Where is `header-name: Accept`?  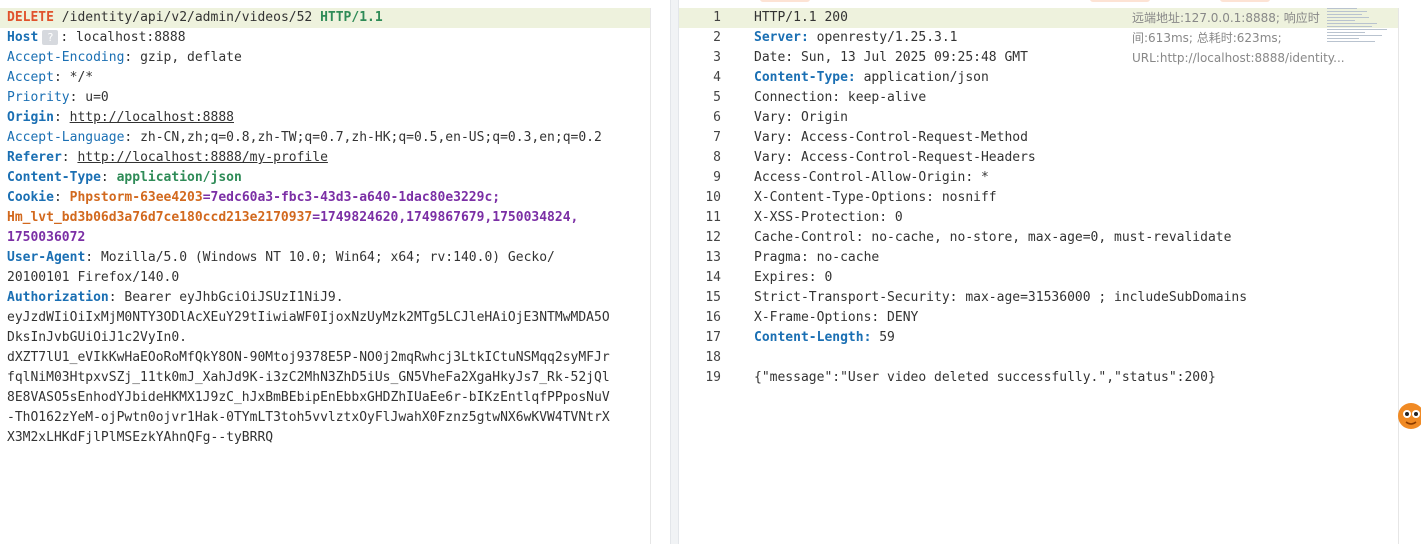
header-name: Accept is located at coordinates (30, 77).